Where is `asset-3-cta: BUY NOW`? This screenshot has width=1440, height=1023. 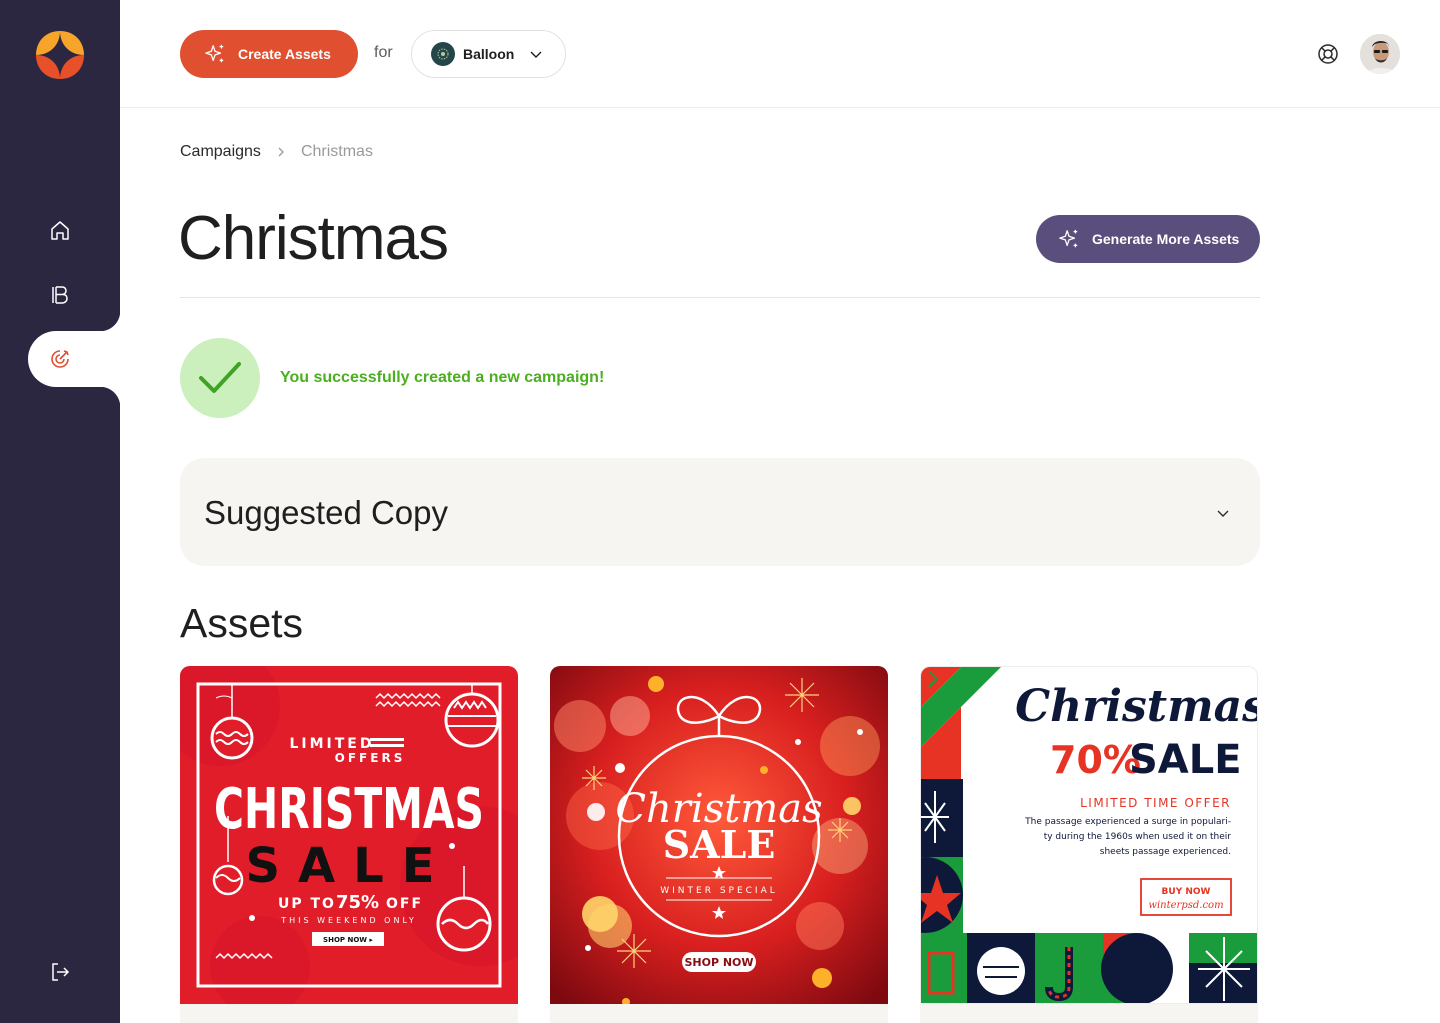
asset-3-cta: BUY NOW is located at coordinates (1186, 892).